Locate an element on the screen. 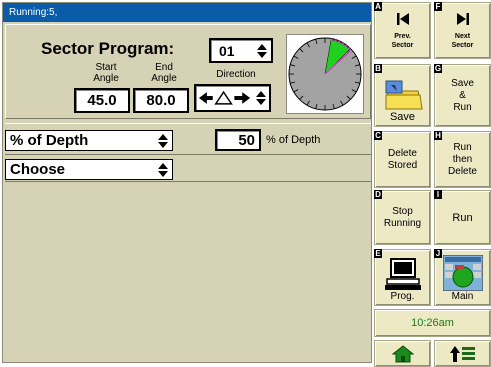  save-button: B Save is located at coordinates (402, 95).